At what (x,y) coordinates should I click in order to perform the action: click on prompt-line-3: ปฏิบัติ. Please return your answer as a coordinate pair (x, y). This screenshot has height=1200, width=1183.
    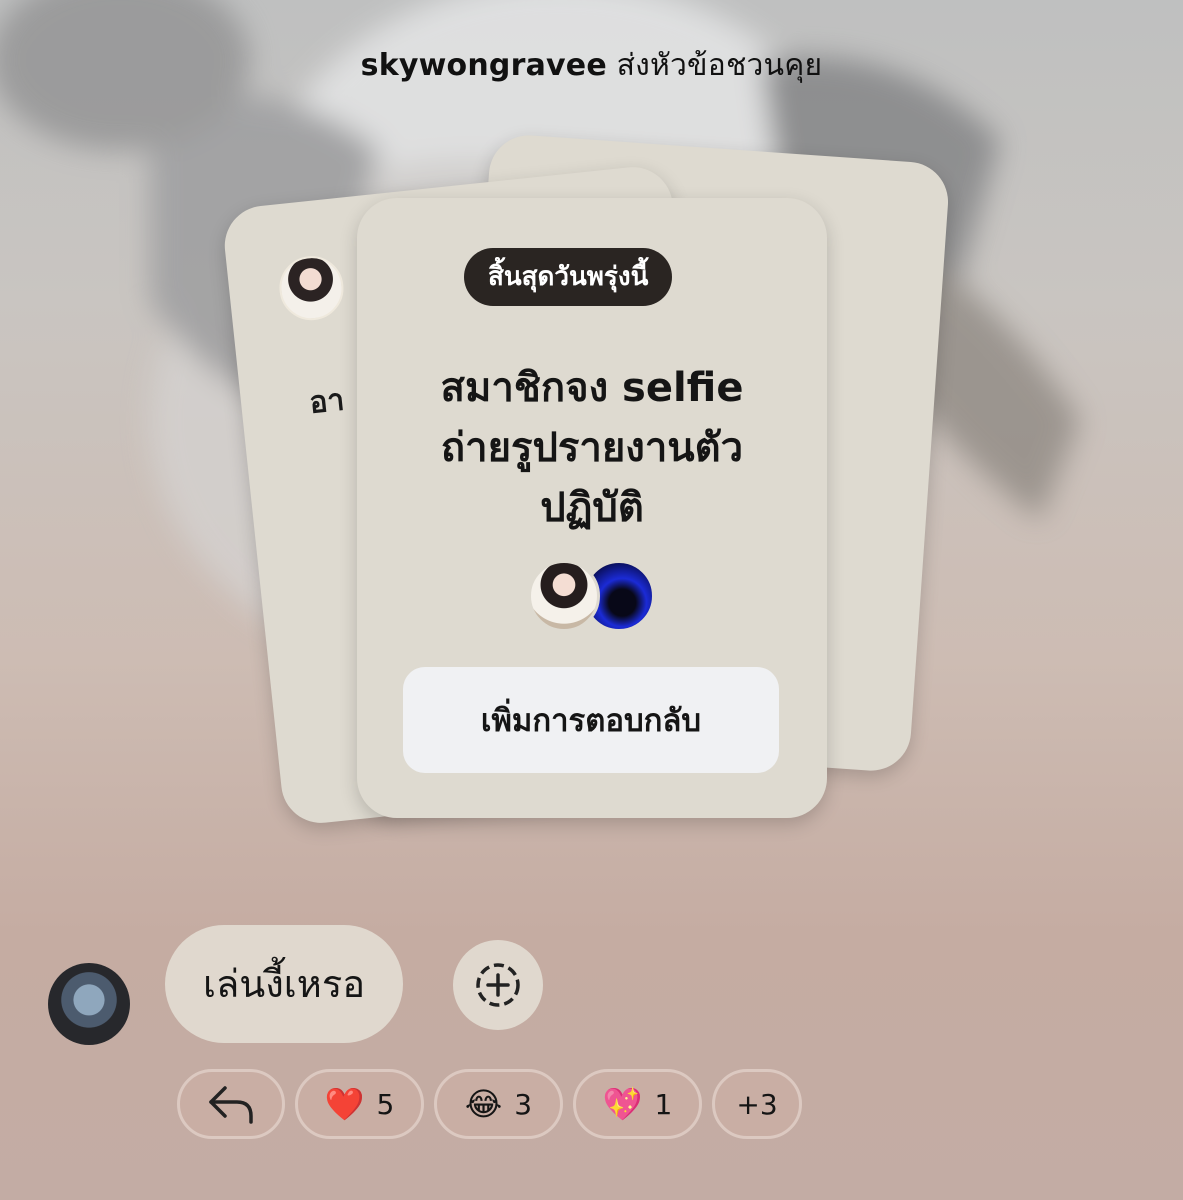
    Looking at the image, I should click on (592, 508).